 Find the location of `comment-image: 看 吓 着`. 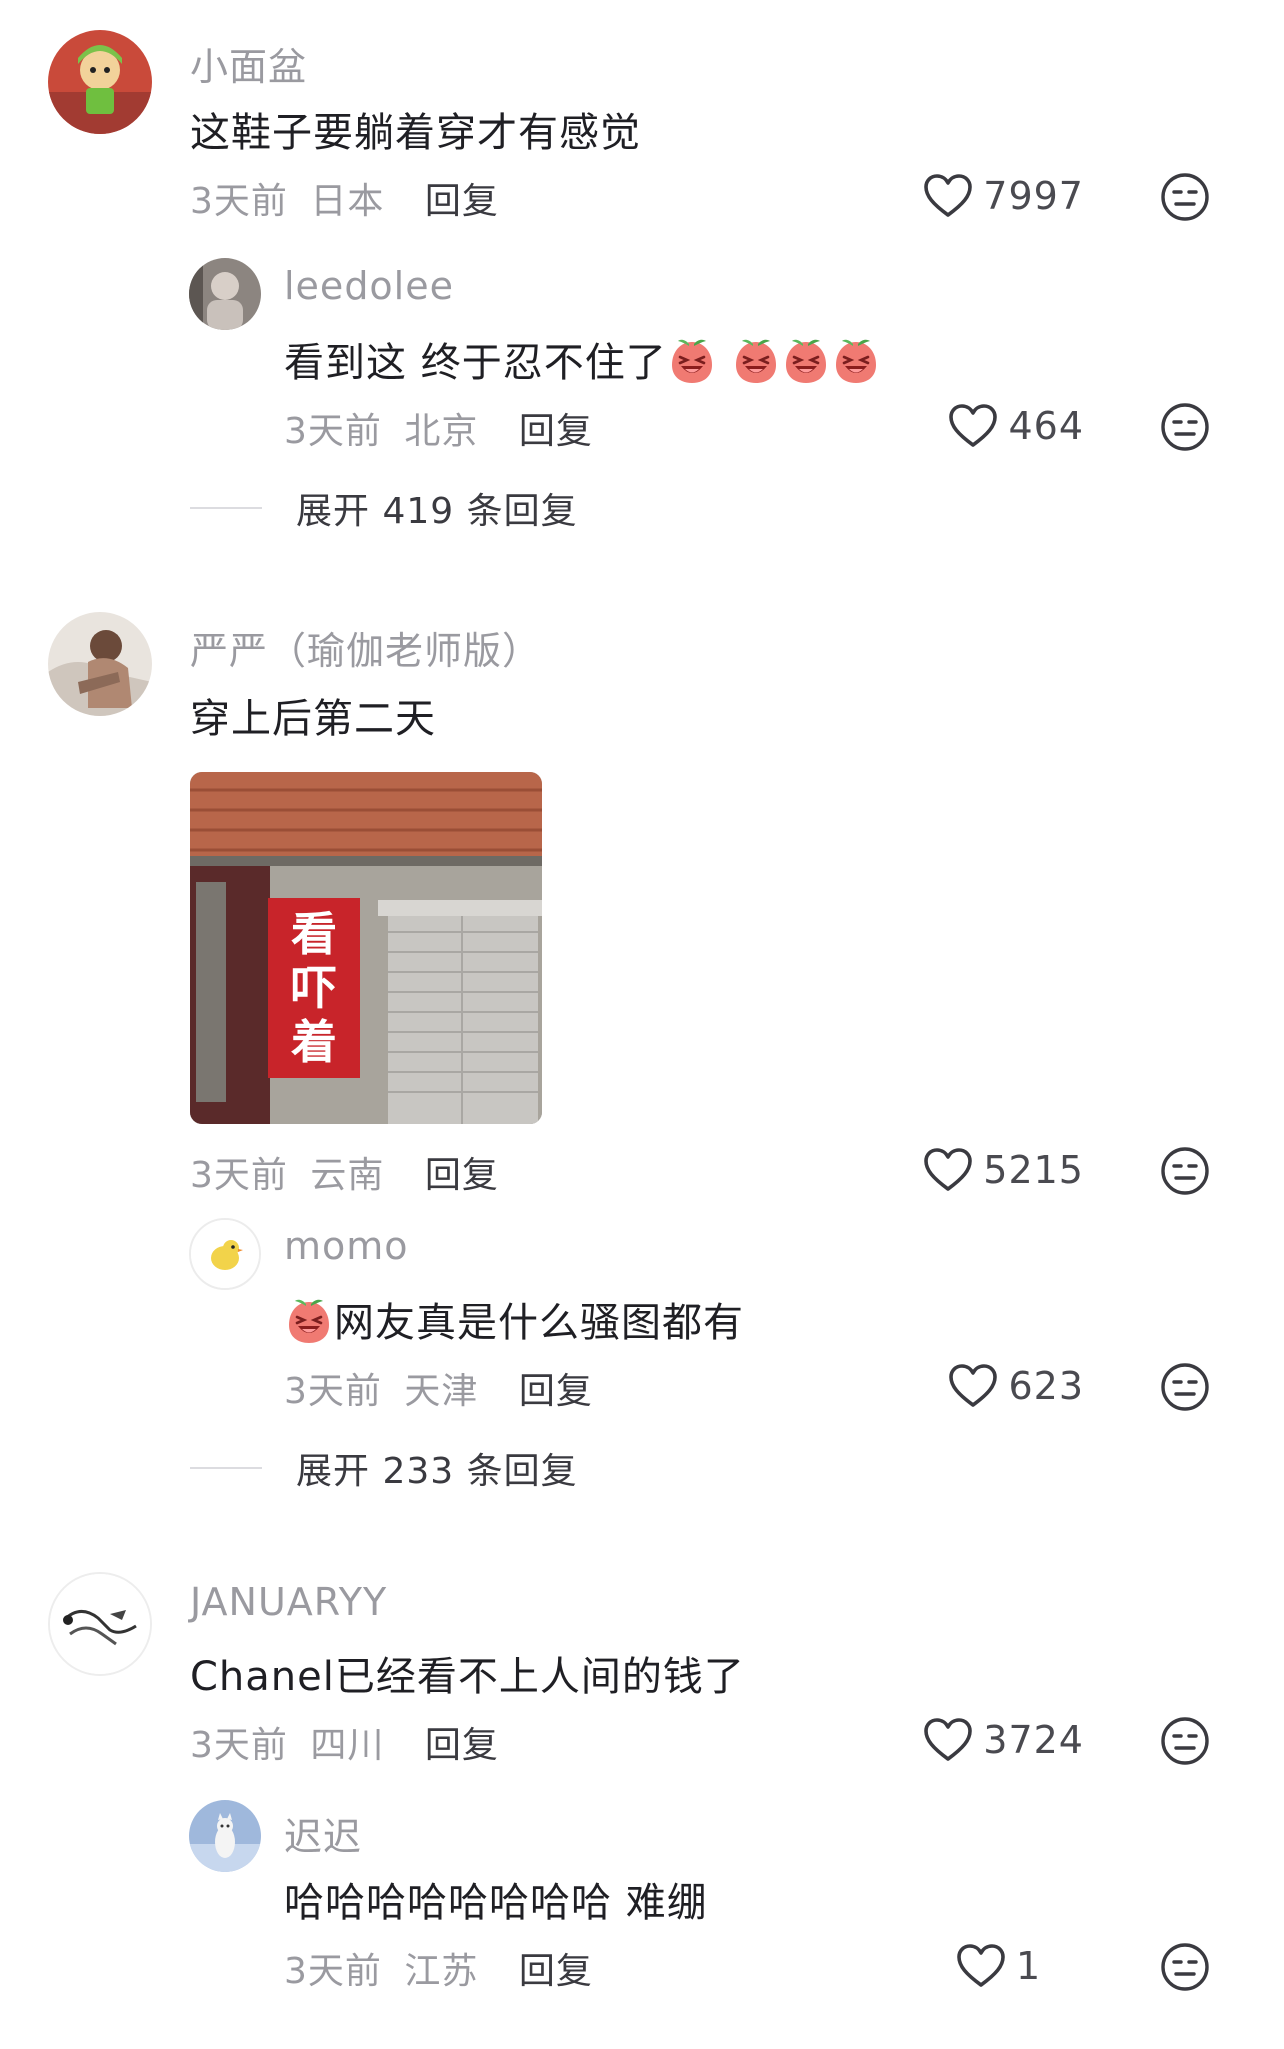

comment-image: 看 吓 着 is located at coordinates (366, 948).